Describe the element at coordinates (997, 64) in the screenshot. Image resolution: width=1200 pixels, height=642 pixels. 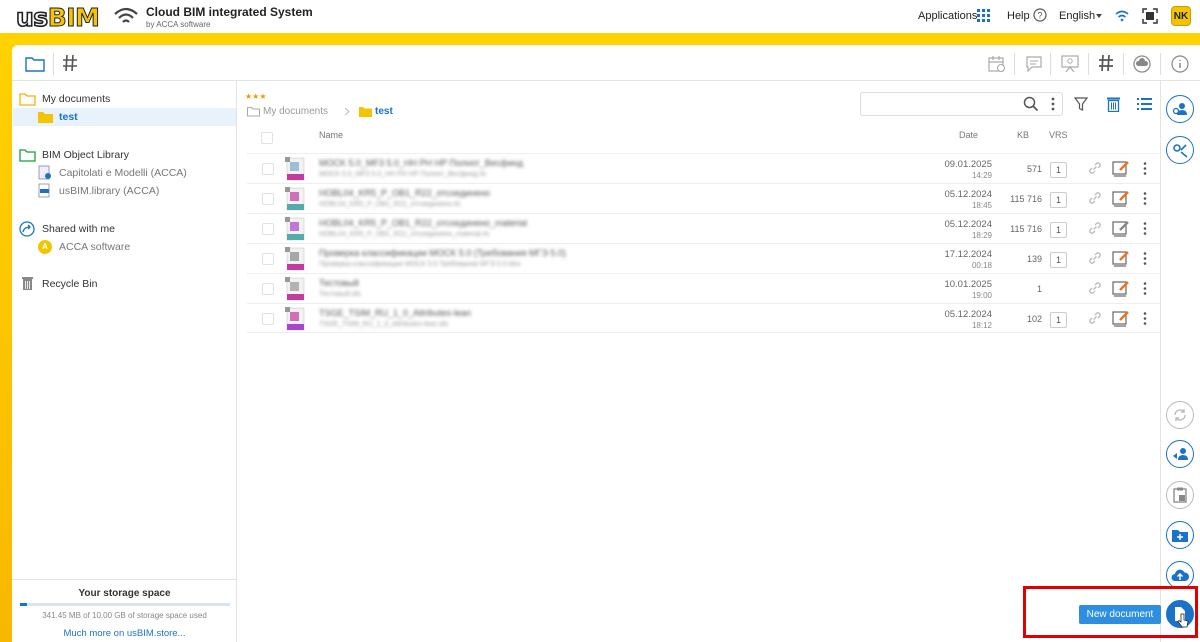
I see `calendar-icon` at that location.